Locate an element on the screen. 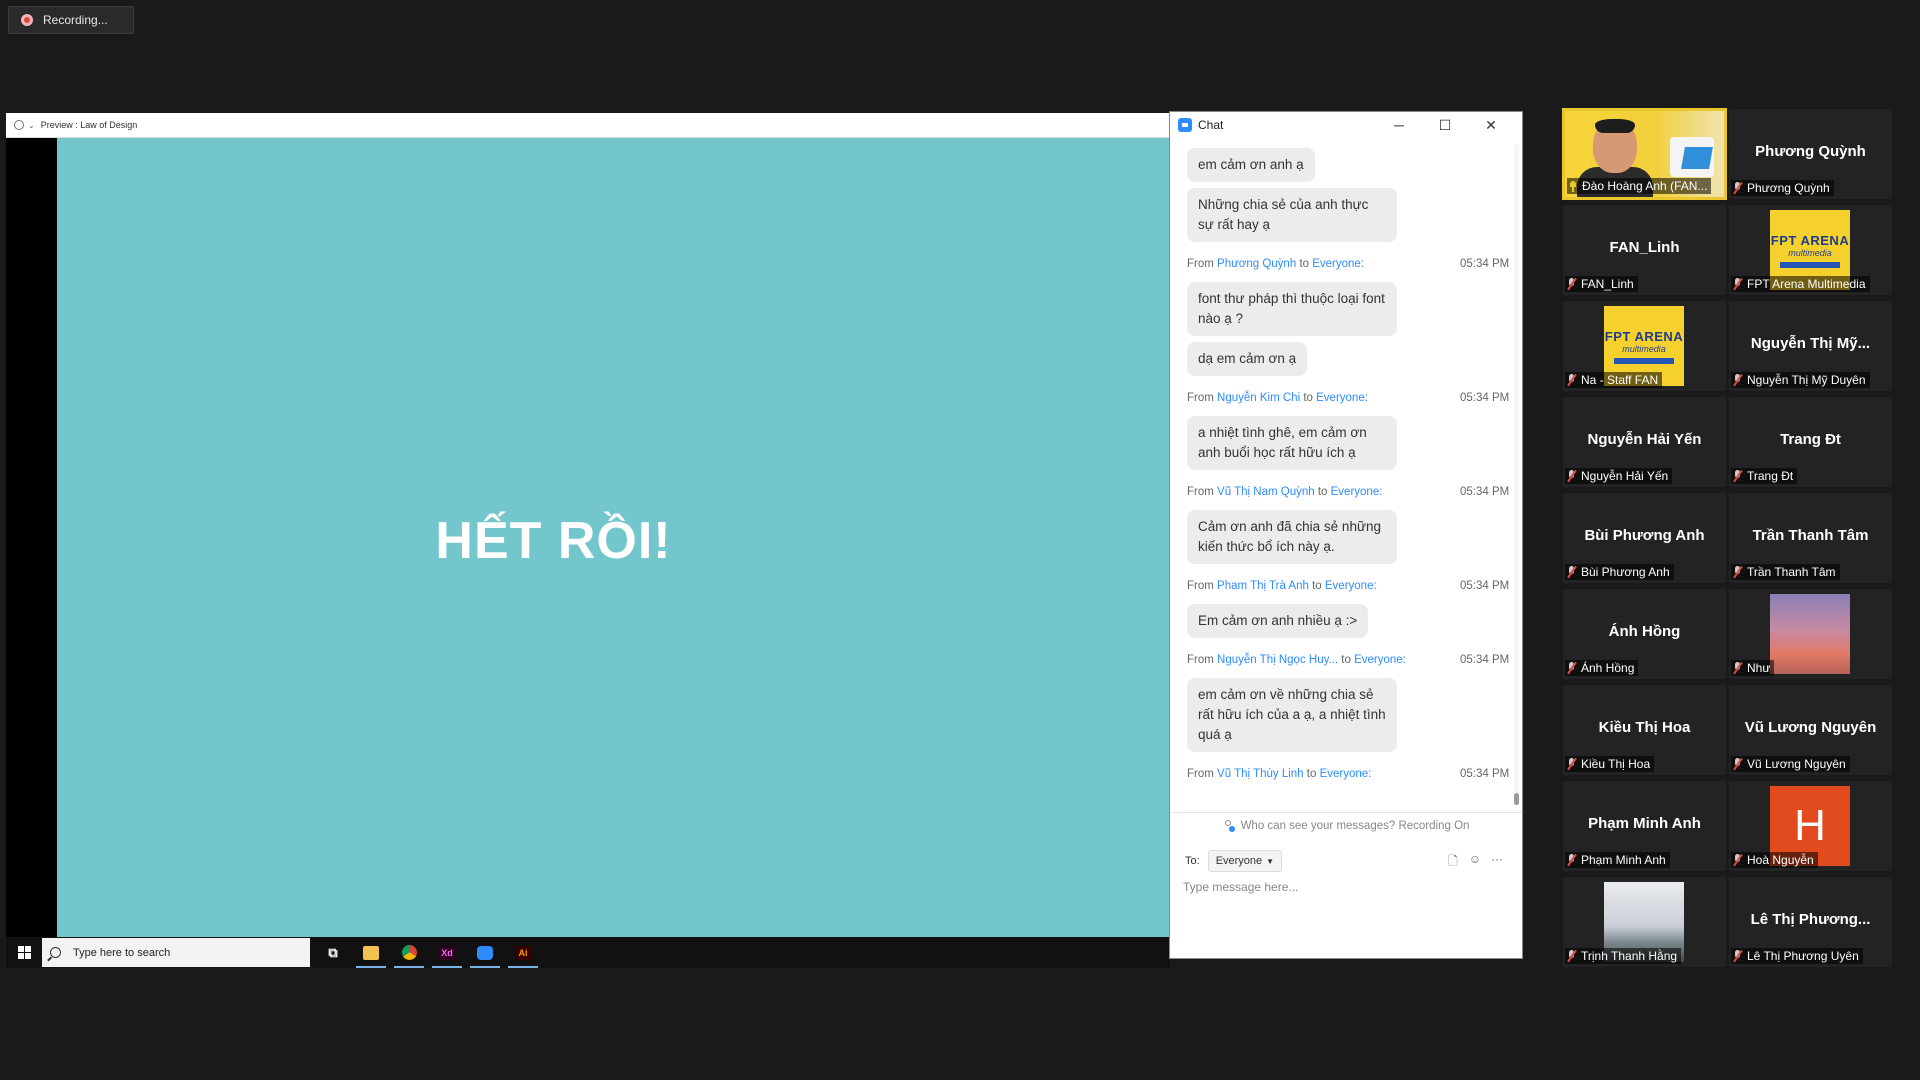 The width and height of the screenshot is (1920, 1080). taskbar-search-placeholder: Type here to search is located at coordinates (122, 952).